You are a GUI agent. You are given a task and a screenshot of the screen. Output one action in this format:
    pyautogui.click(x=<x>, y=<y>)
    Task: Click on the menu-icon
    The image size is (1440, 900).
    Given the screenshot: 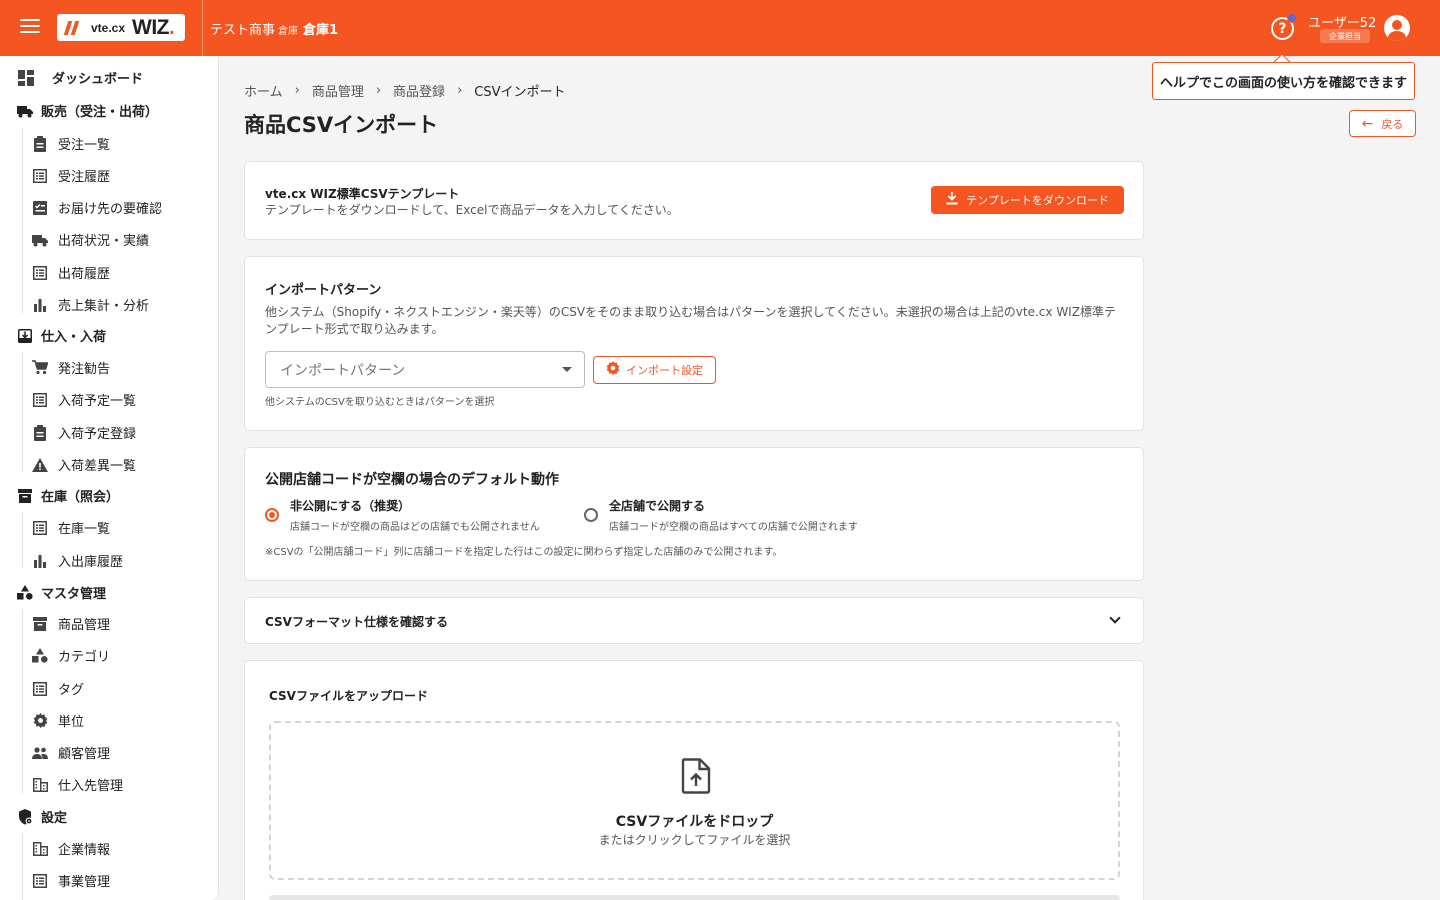 What is the action you would take?
    pyautogui.click(x=30, y=28)
    